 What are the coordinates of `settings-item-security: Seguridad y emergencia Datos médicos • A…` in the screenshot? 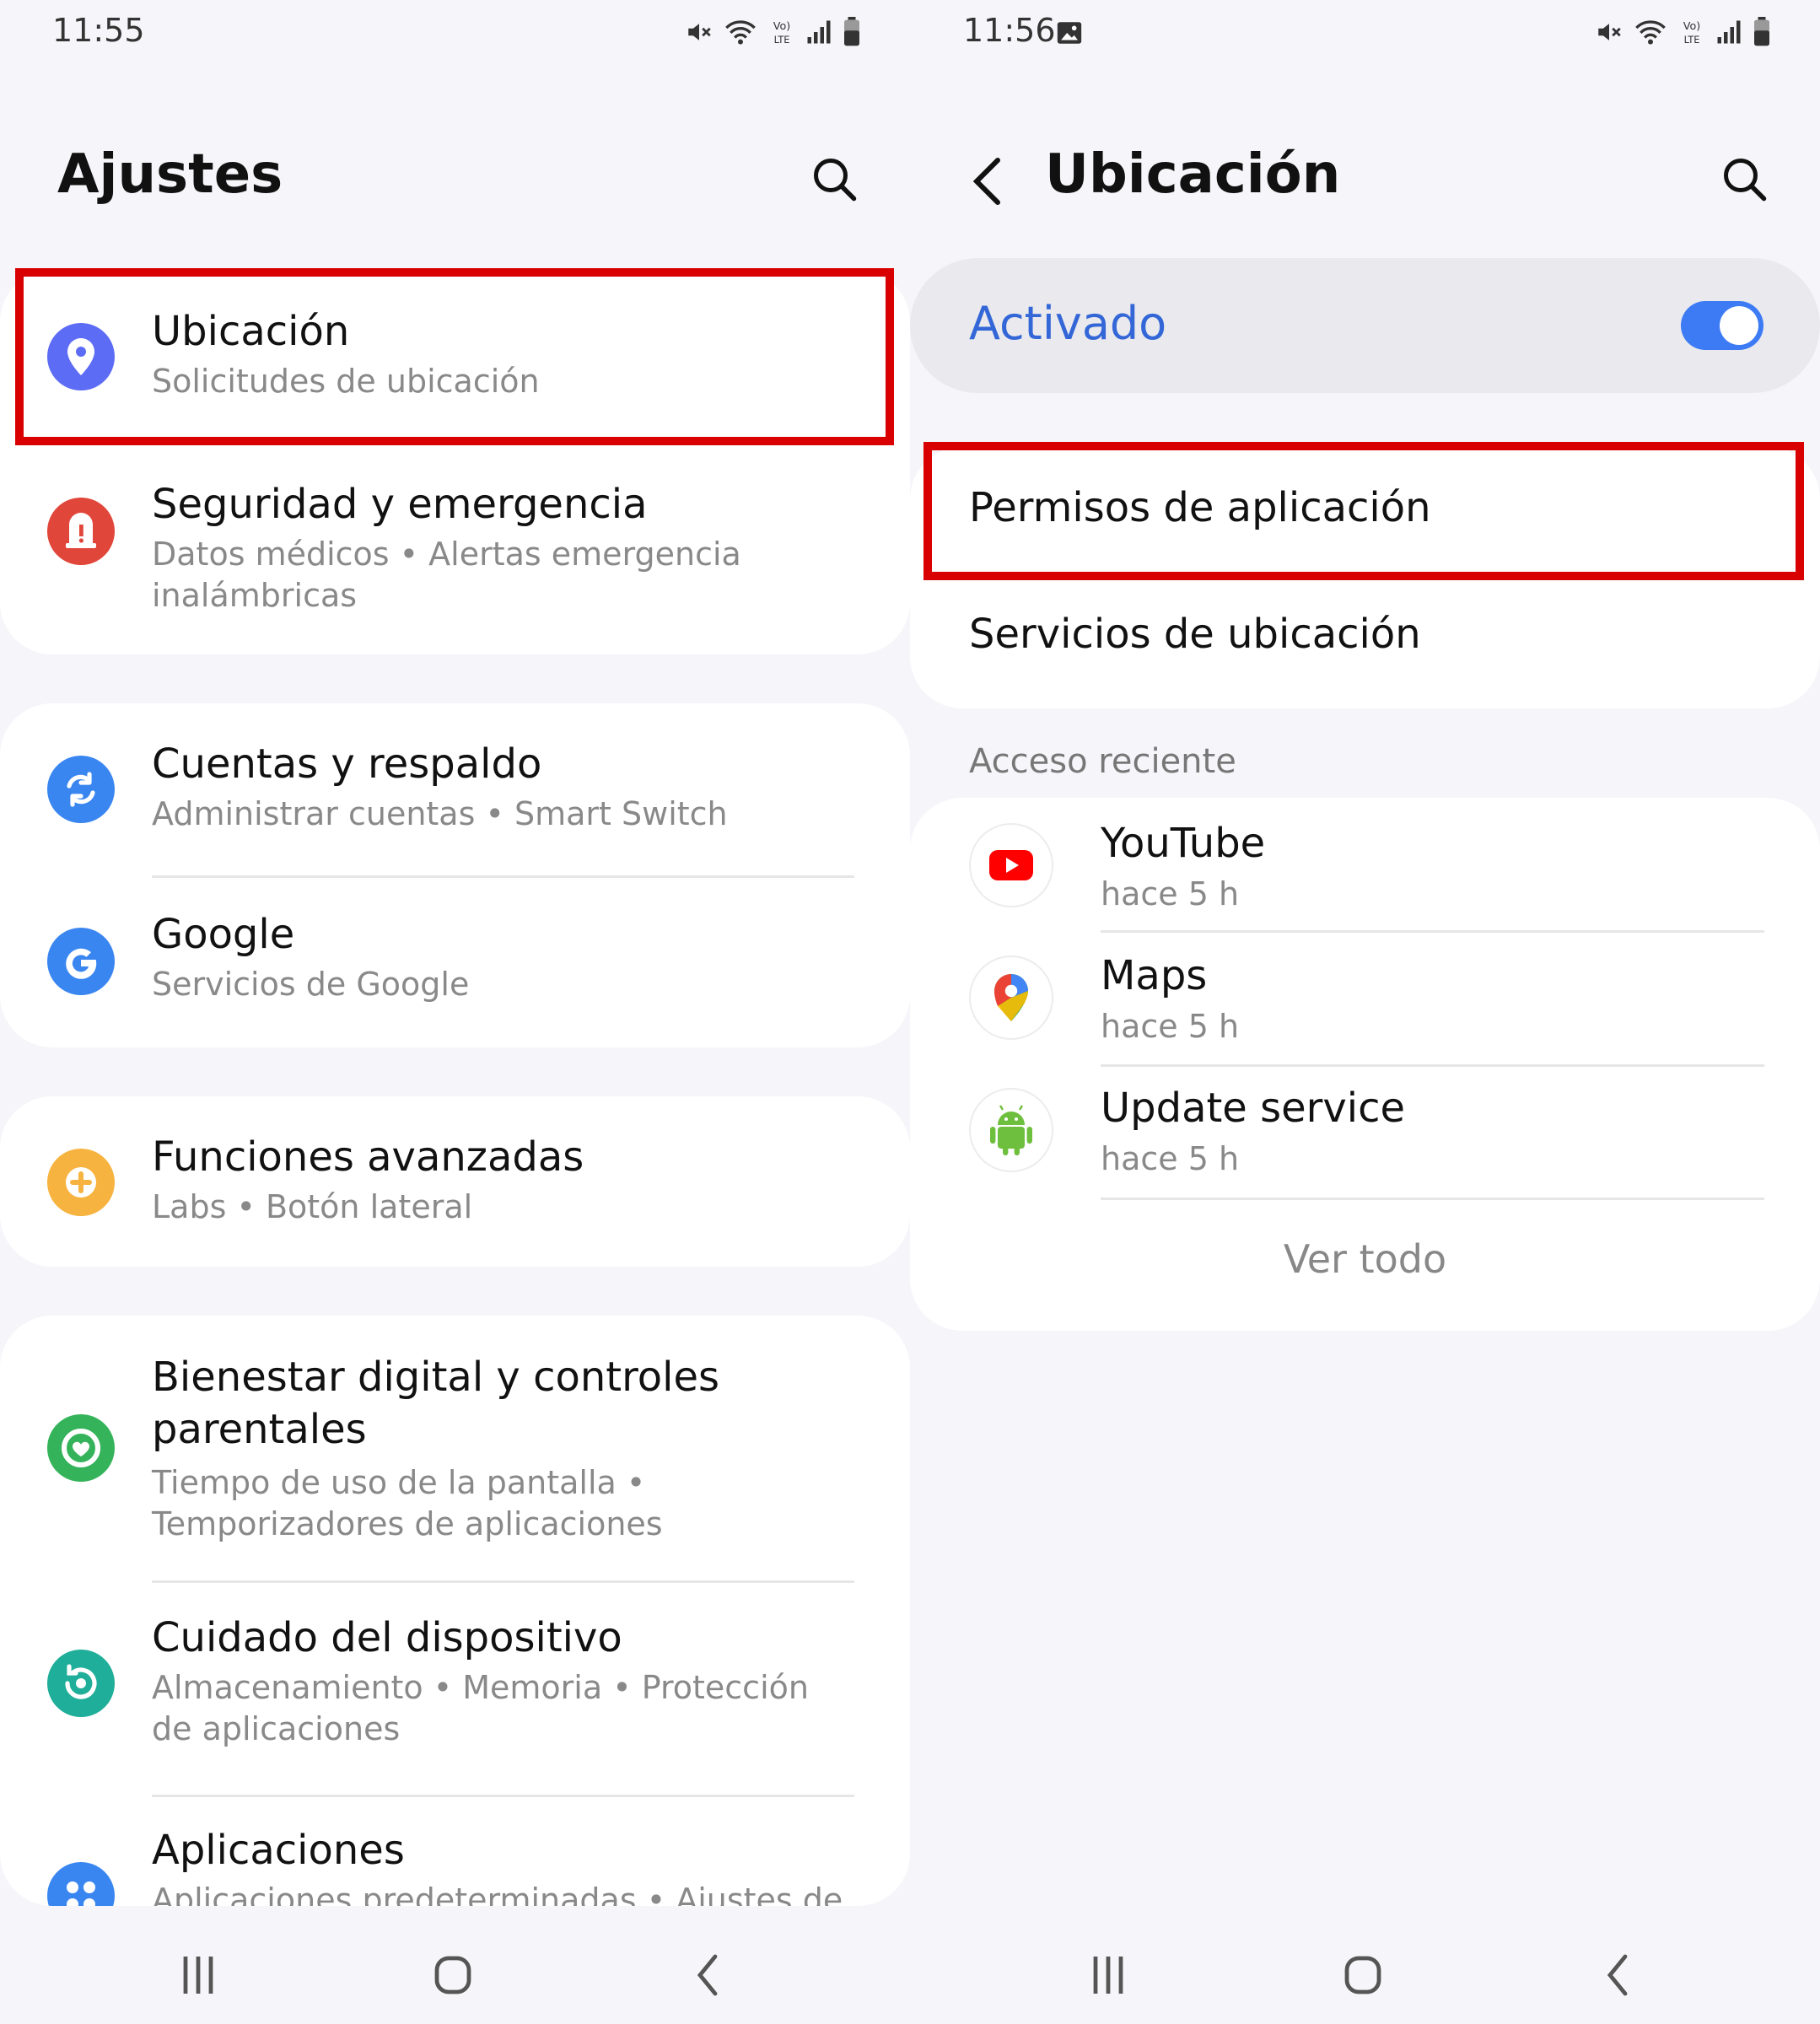 It's located at (455, 549).